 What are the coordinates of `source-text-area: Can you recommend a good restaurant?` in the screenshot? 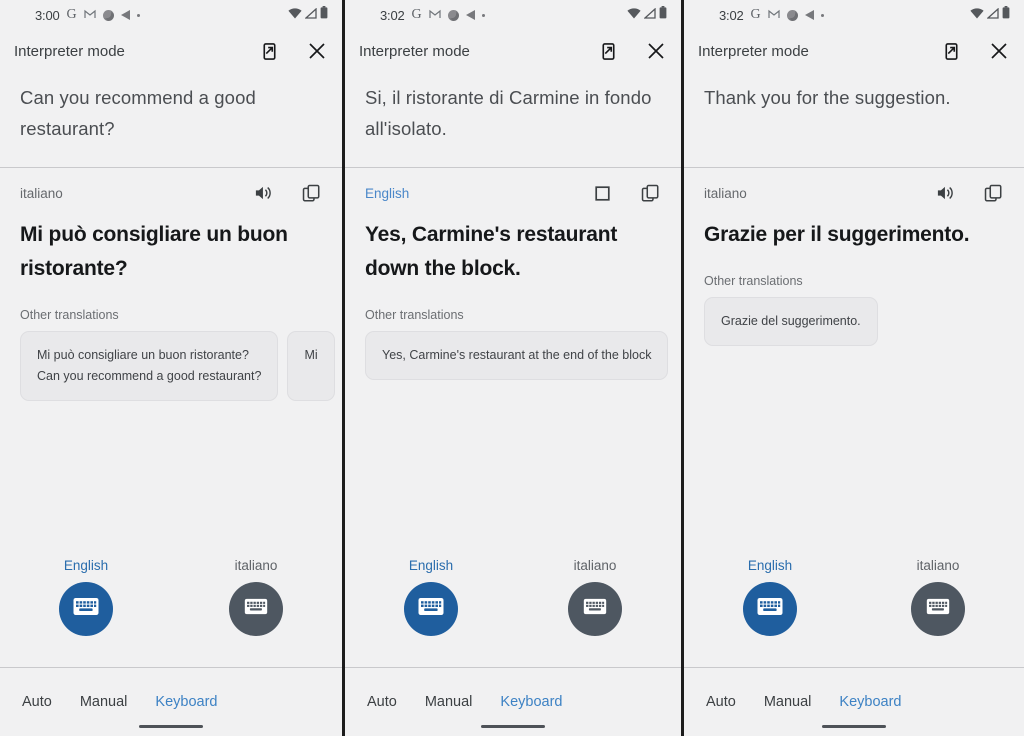 It's located at (171, 120).